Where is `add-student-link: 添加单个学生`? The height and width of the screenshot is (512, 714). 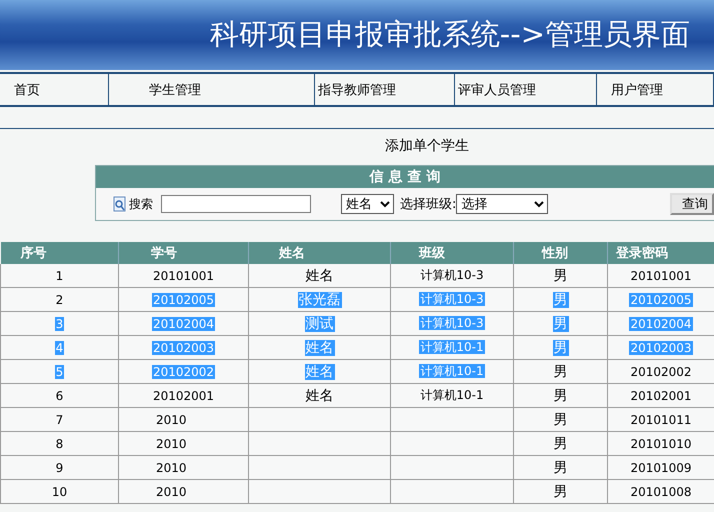 add-student-link: 添加单个学生 is located at coordinates (427, 146).